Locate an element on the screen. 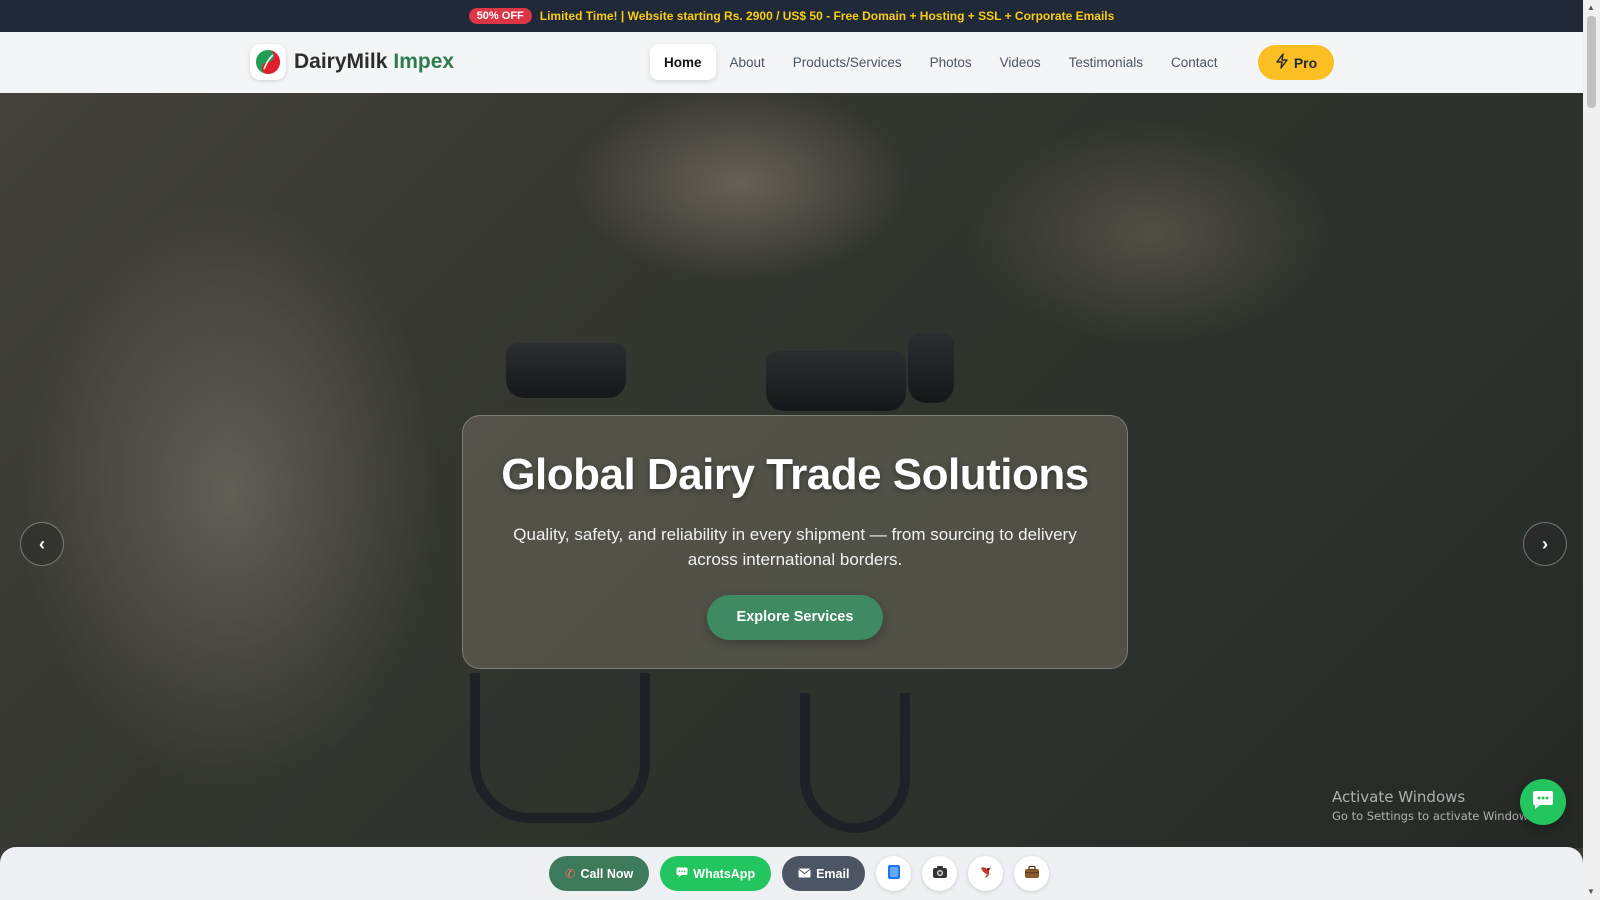  carousel-next-button: › is located at coordinates (1545, 544).